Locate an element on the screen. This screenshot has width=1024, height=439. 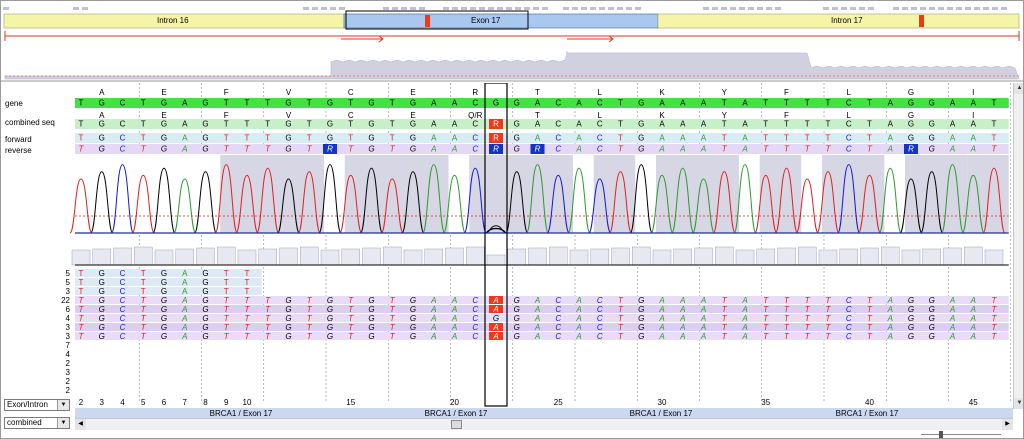
ruler-tick-label: 40 is located at coordinates (869, 402).